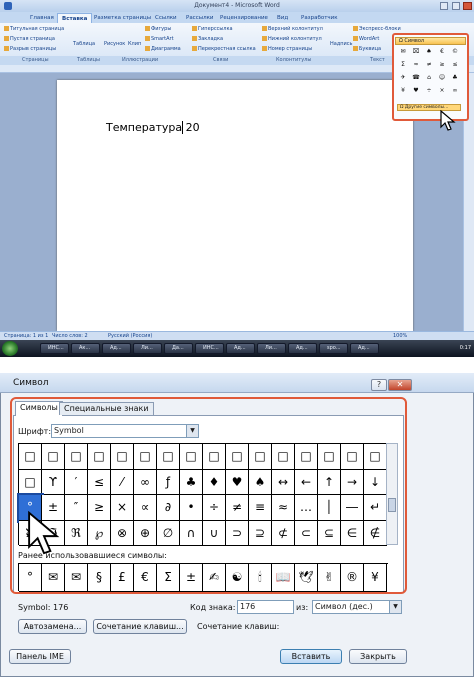 This screenshot has height=677, width=474. Describe the element at coordinates (442, 51) in the screenshot. I see `dropdown-symbol-cell: €` at that location.